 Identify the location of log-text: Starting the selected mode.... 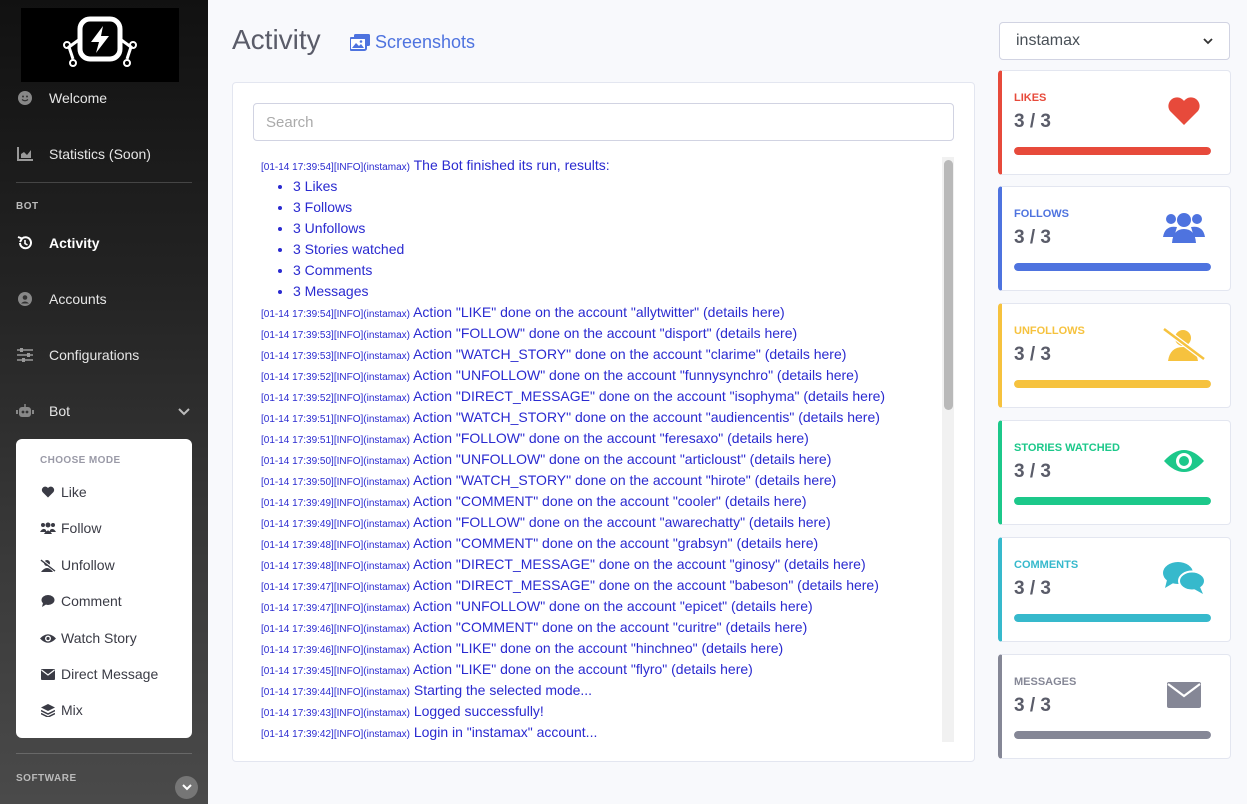
(503, 690).